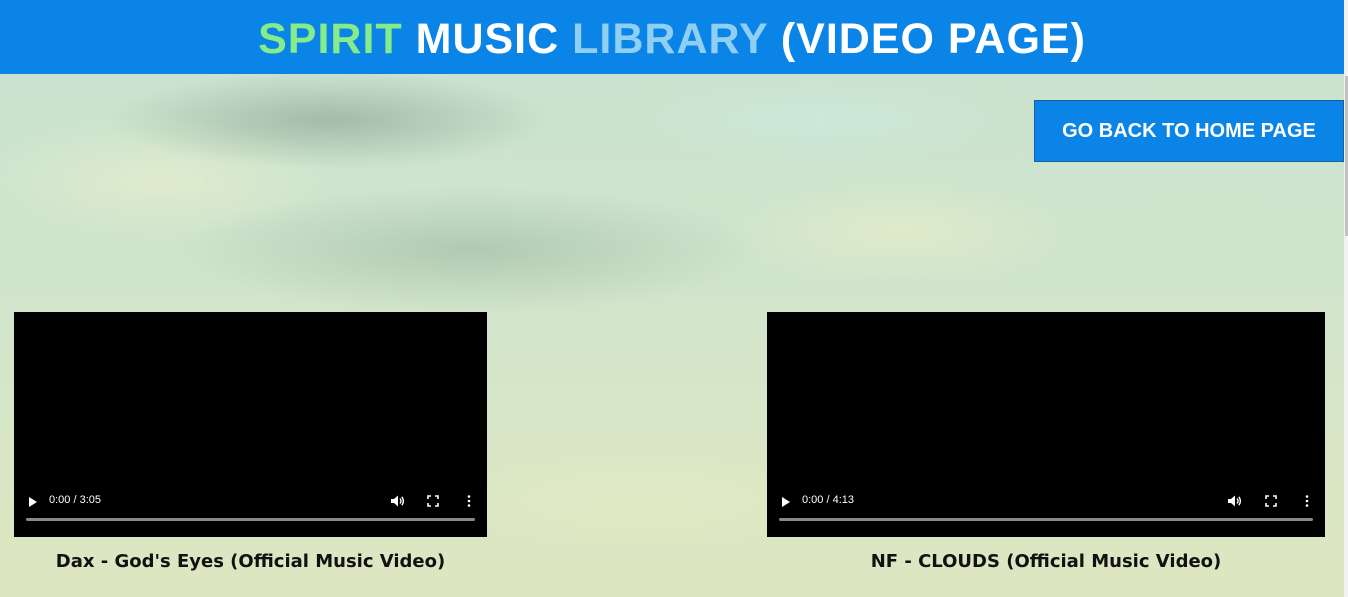  Describe the element at coordinates (1046, 512) in the screenshot. I see `video-controls: 0:00 / 4:13` at that location.